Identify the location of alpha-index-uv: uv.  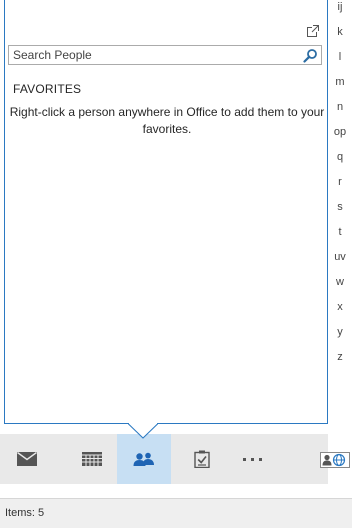
(340, 257).